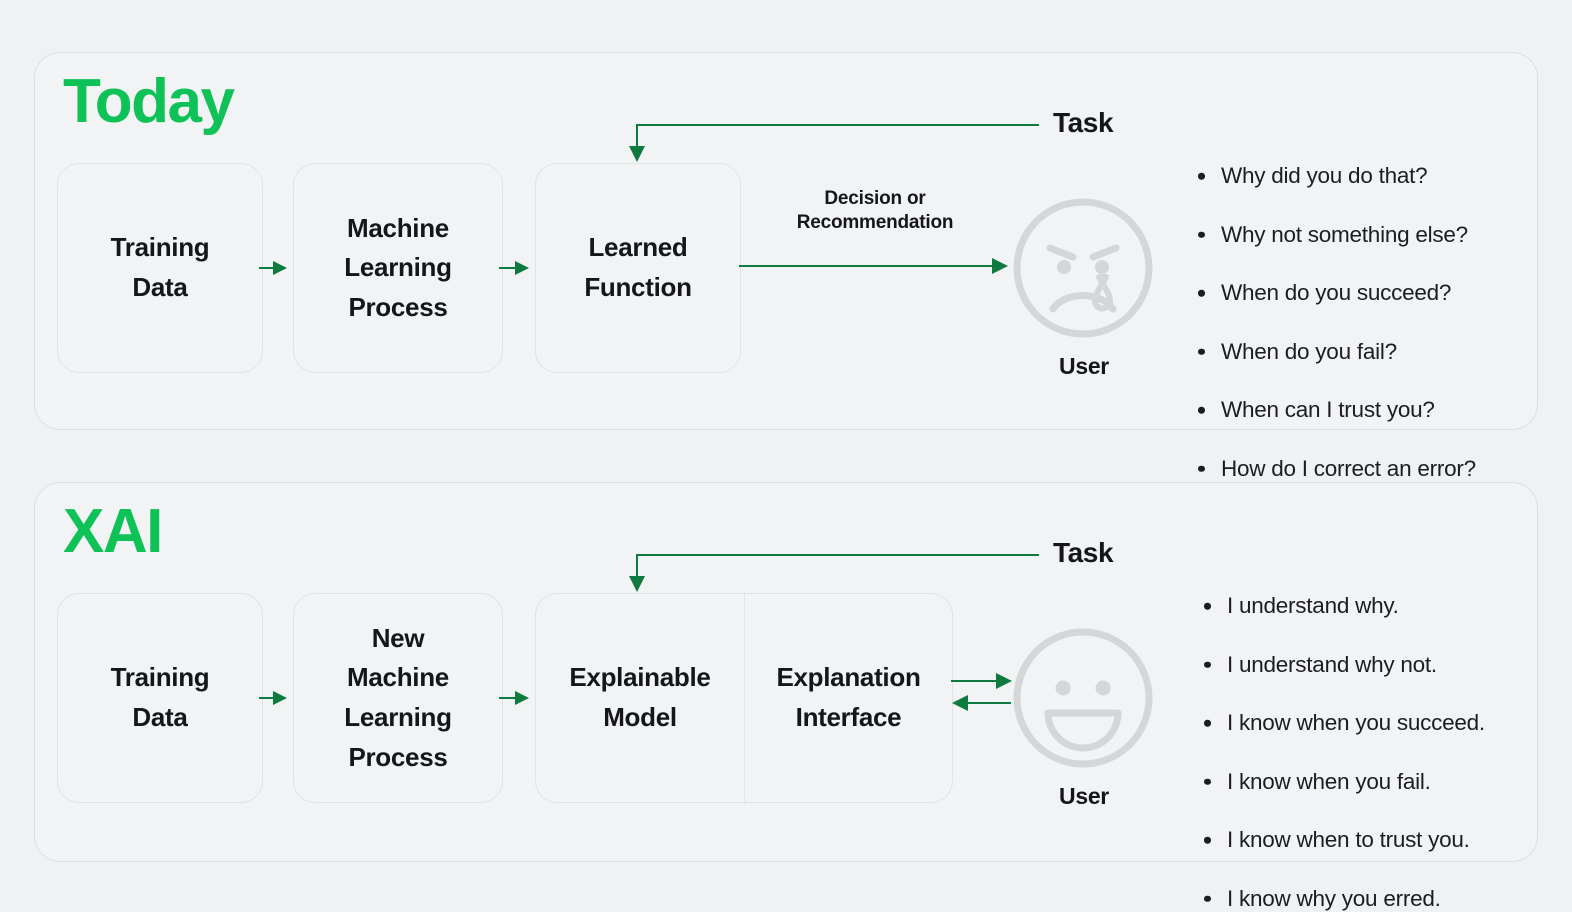 This screenshot has width=1572, height=912. What do you see at coordinates (1343, 782) in the screenshot?
I see `list-item: I know when you fail.` at bounding box center [1343, 782].